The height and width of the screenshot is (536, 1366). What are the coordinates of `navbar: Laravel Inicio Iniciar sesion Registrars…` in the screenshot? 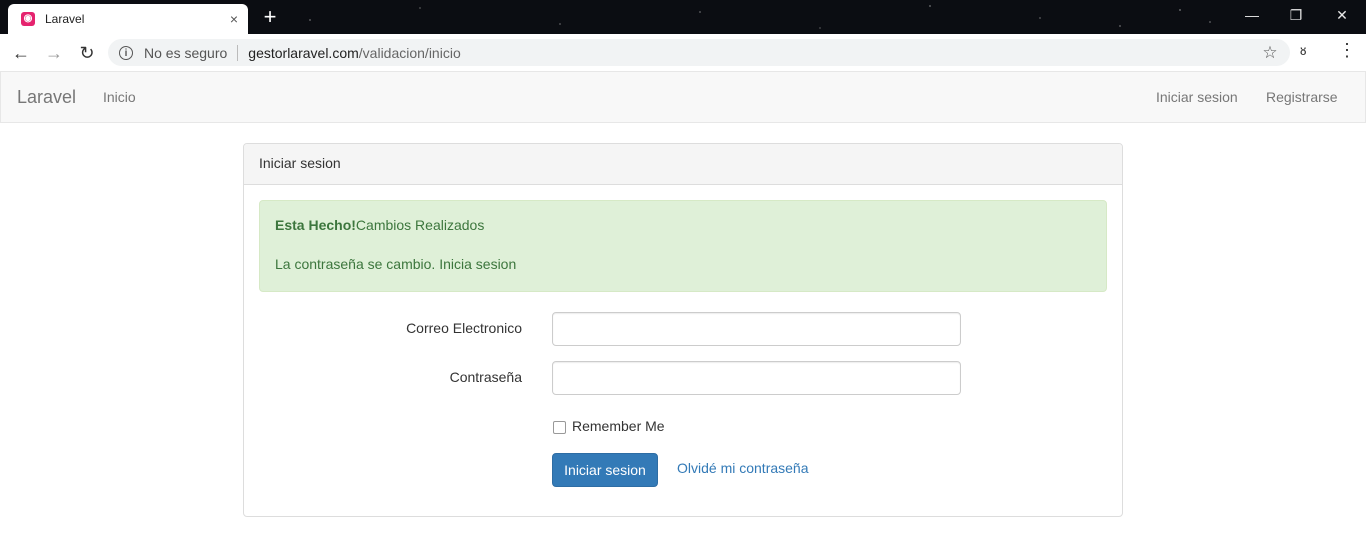 It's located at (683, 97).